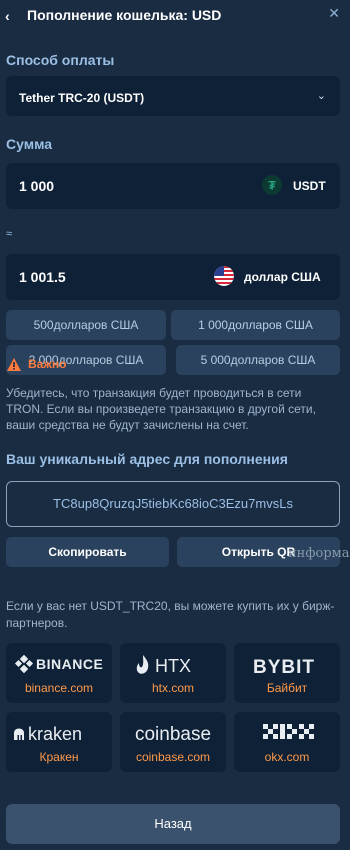 The height and width of the screenshot is (850, 350). I want to click on coinbase-logo-icon: coinbase, so click(173, 733).